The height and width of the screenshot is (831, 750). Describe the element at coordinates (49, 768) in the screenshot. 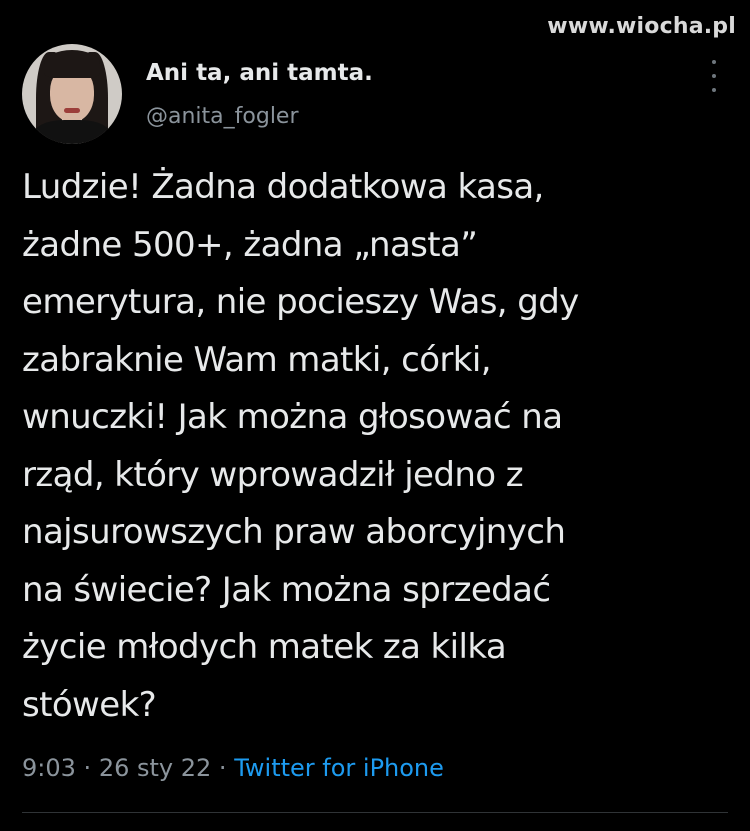

I see `tweet-time: 9:03` at that location.